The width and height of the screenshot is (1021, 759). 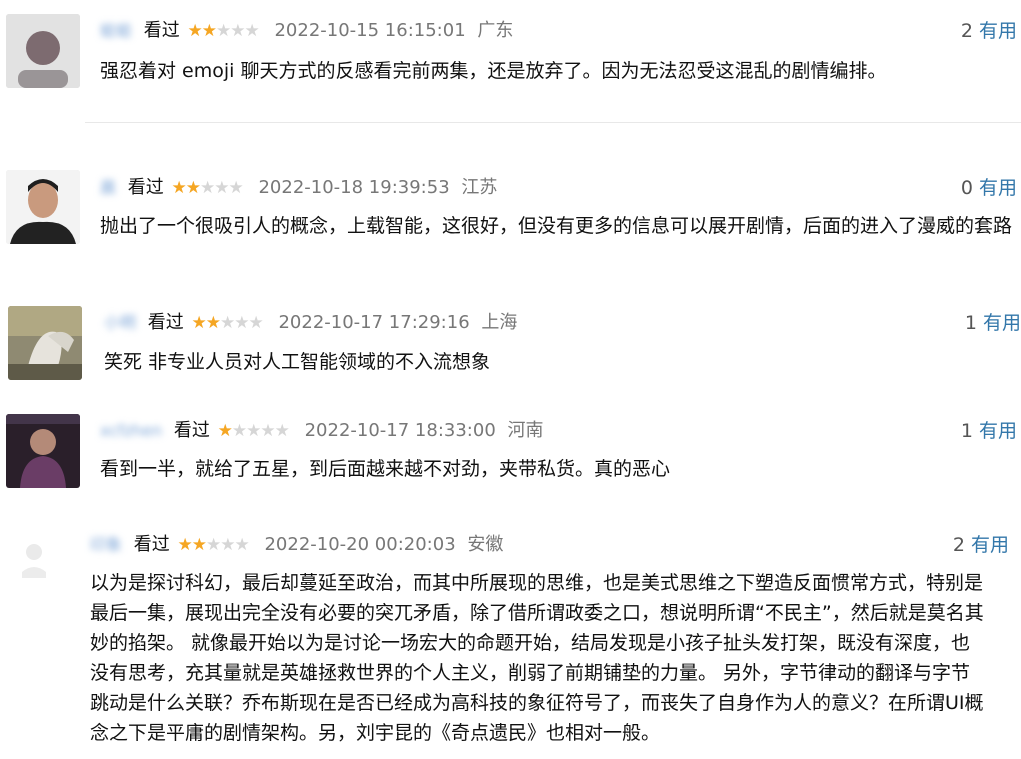 What do you see at coordinates (400, 430) in the screenshot?
I see `review-time: 2022-10-17 18:33:00` at bounding box center [400, 430].